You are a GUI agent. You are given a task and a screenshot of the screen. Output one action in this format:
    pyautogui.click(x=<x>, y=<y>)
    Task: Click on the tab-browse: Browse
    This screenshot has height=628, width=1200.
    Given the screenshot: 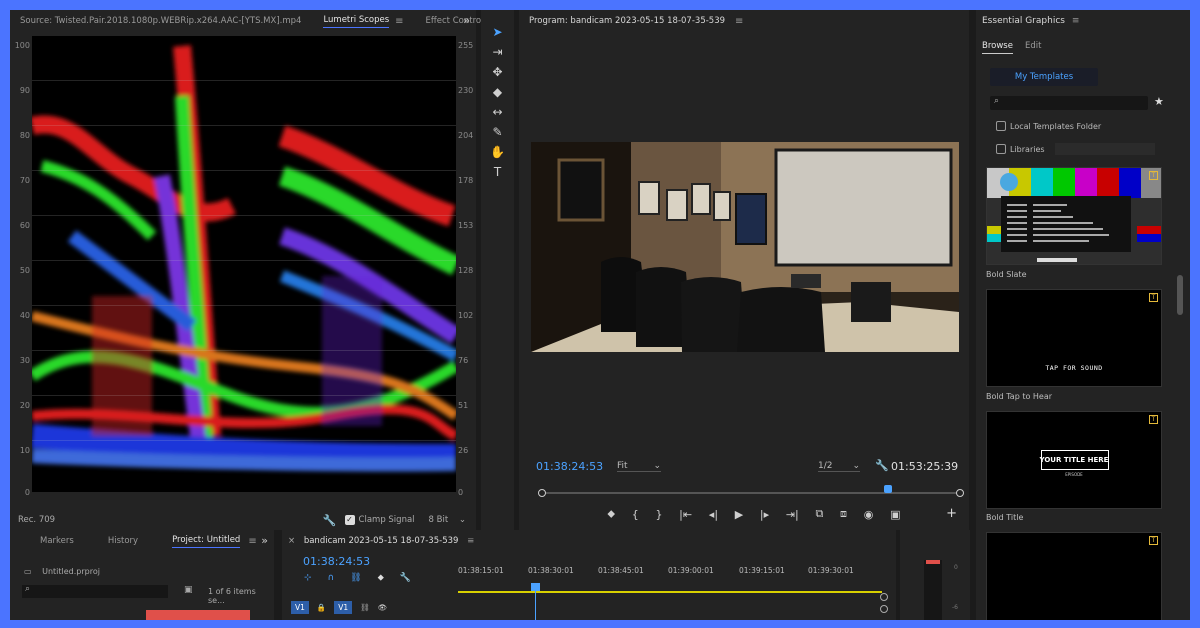 What is the action you would take?
    pyautogui.click(x=997, y=47)
    